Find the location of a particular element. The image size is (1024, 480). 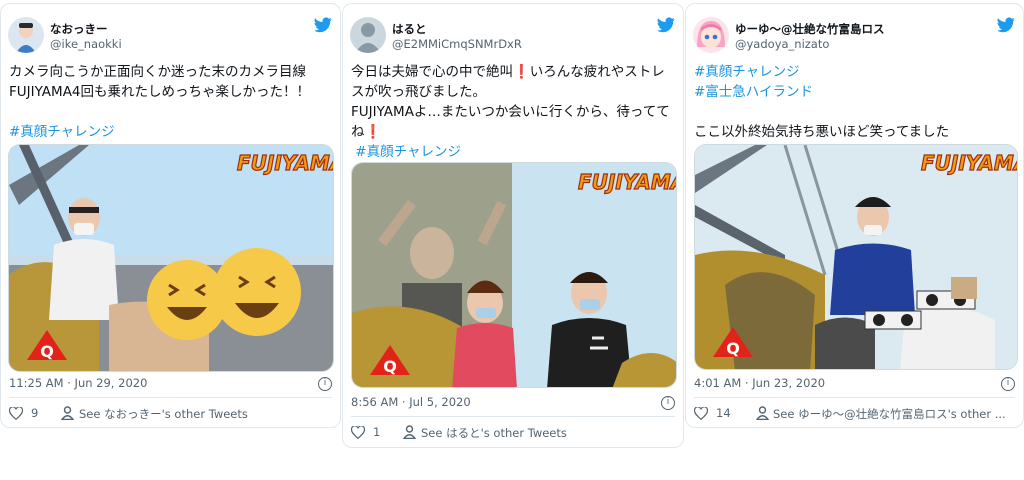

tweet-text: #真顔チャレンジ #富士急ハイランドここ以外終始気持ち悪いほど笑ってました is located at coordinates (854, 102).